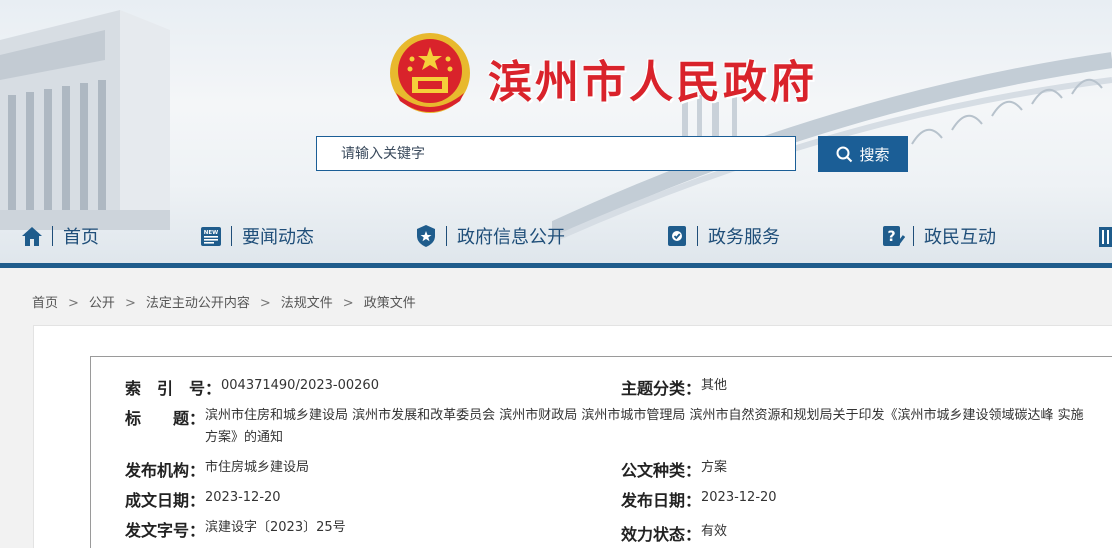 The height and width of the screenshot is (548, 1112). I want to click on breadcrumb: 首页 > 公开 > 法定主动公开内容 > 法规文件 > 政策文件, so click(224, 301).